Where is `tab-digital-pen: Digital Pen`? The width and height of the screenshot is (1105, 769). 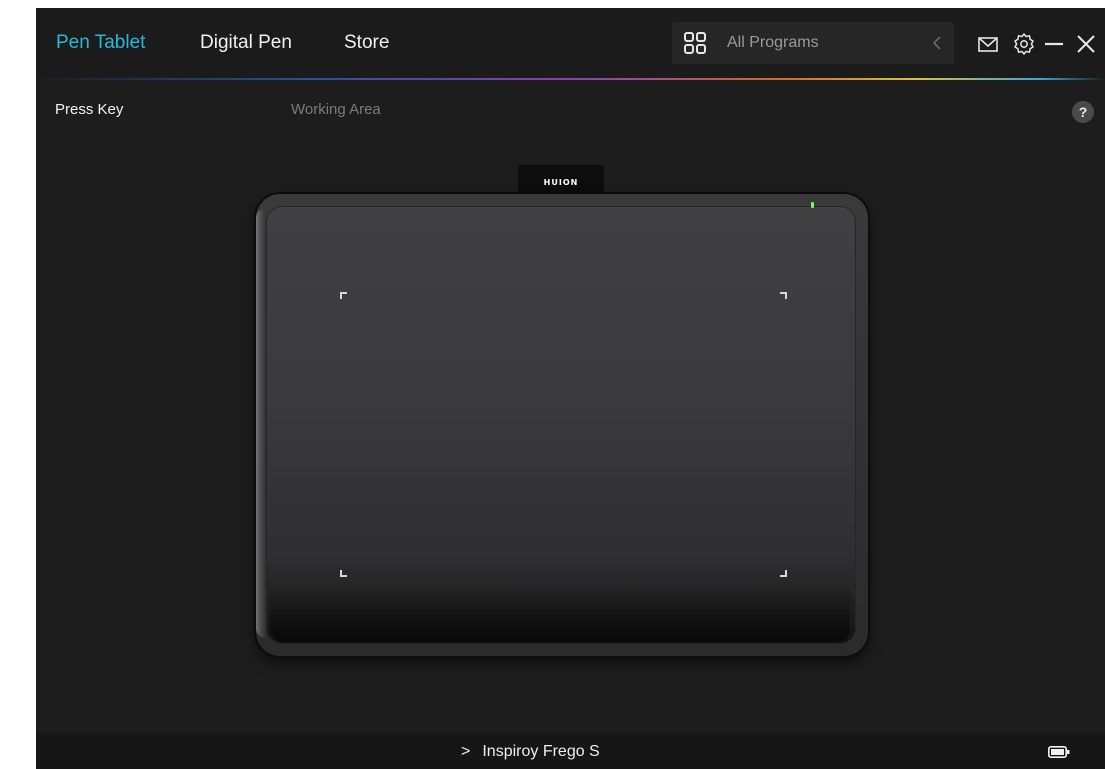 tab-digital-pen: Digital Pen is located at coordinates (246, 43).